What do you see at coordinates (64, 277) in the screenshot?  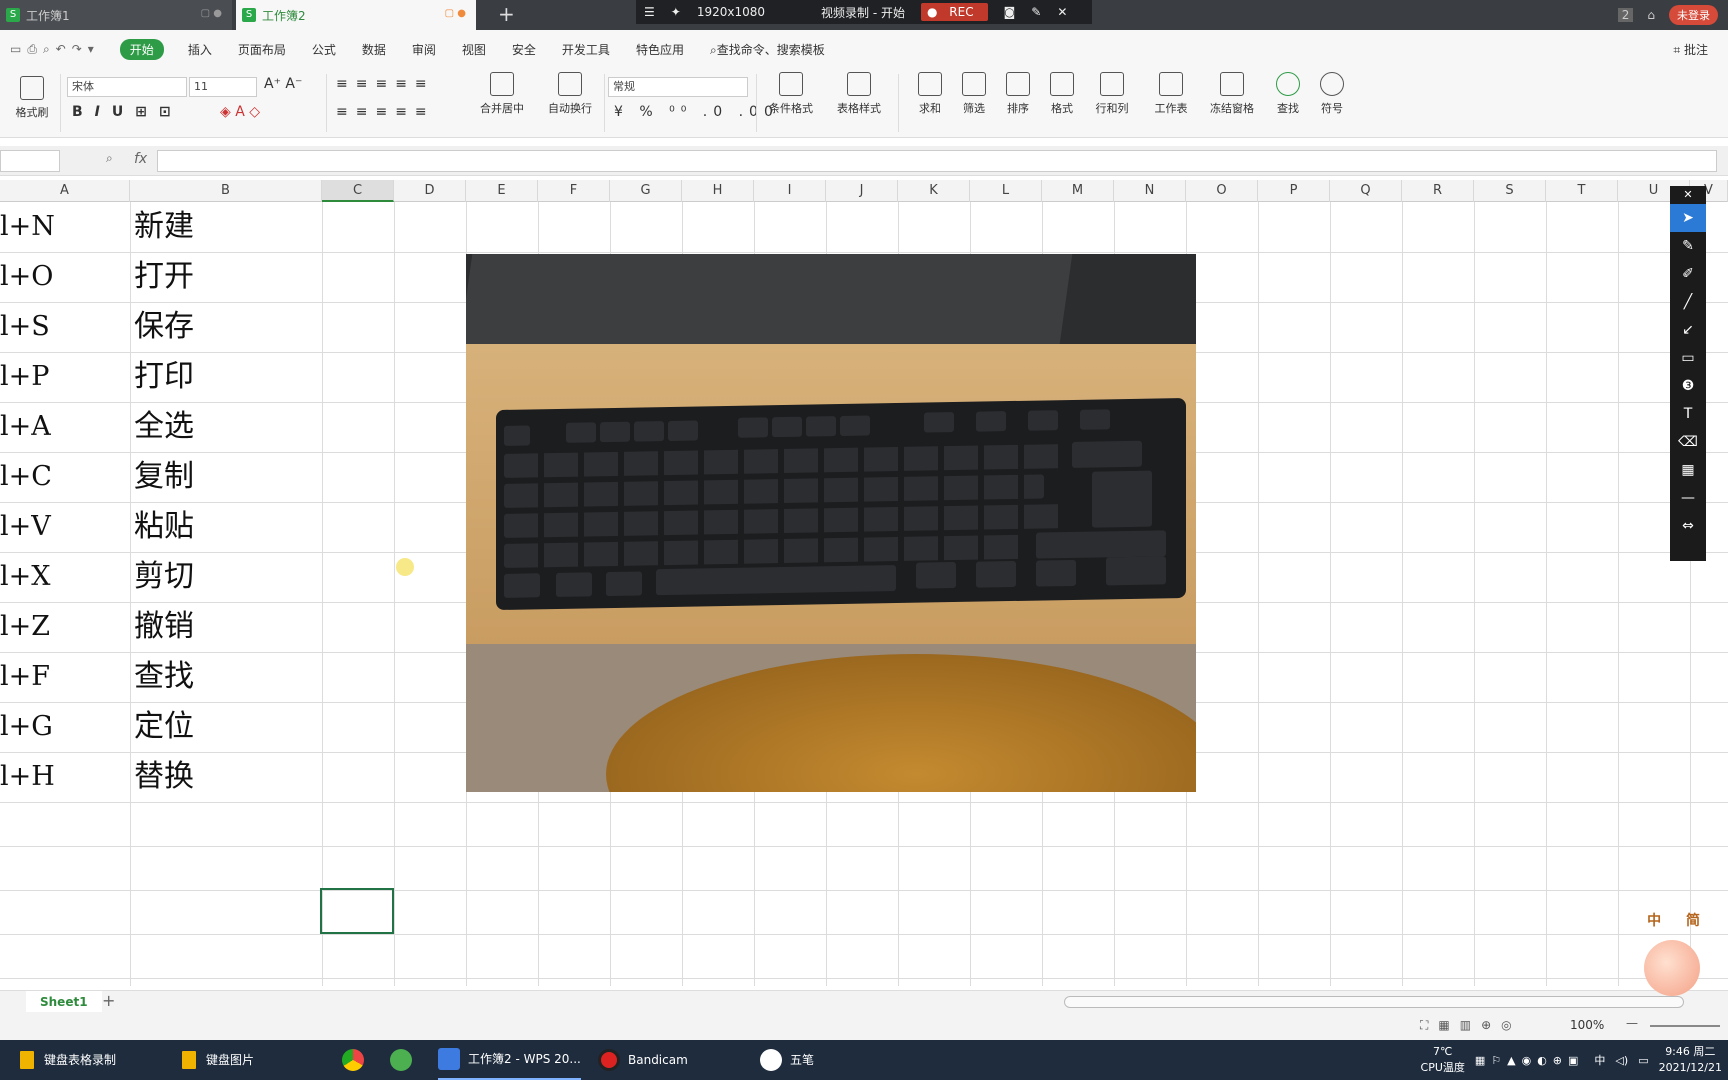 I see `cell-a2: l+O` at bounding box center [64, 277].